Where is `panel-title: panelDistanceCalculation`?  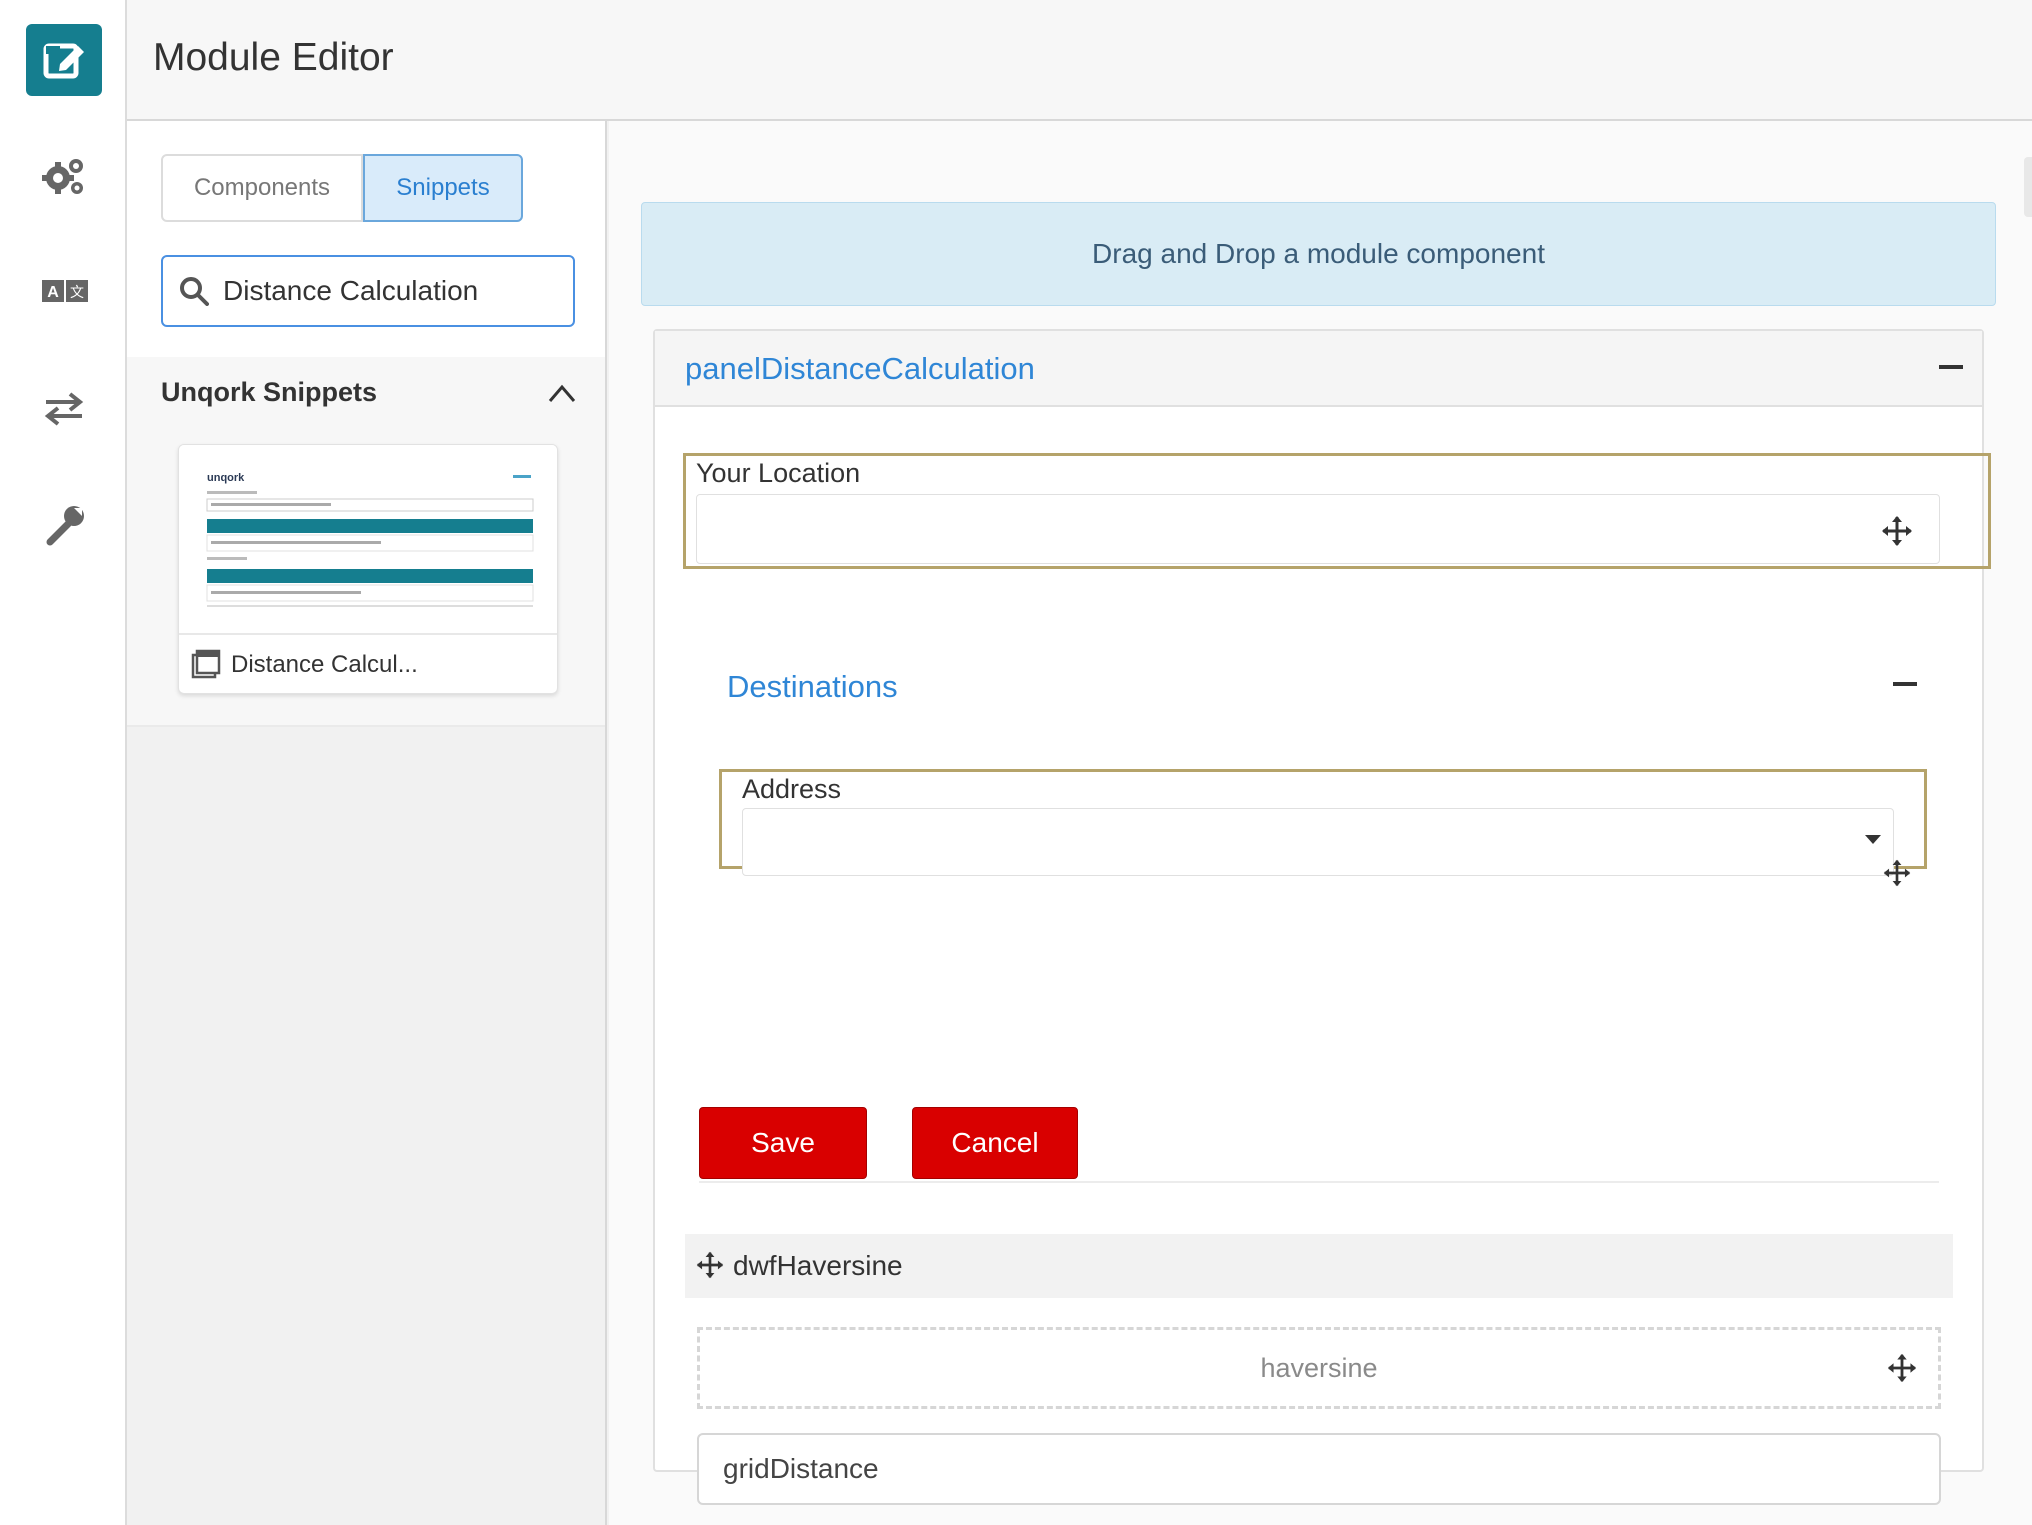 panel-title: panelDistanceCalculation is located at coordinates (860, 368).